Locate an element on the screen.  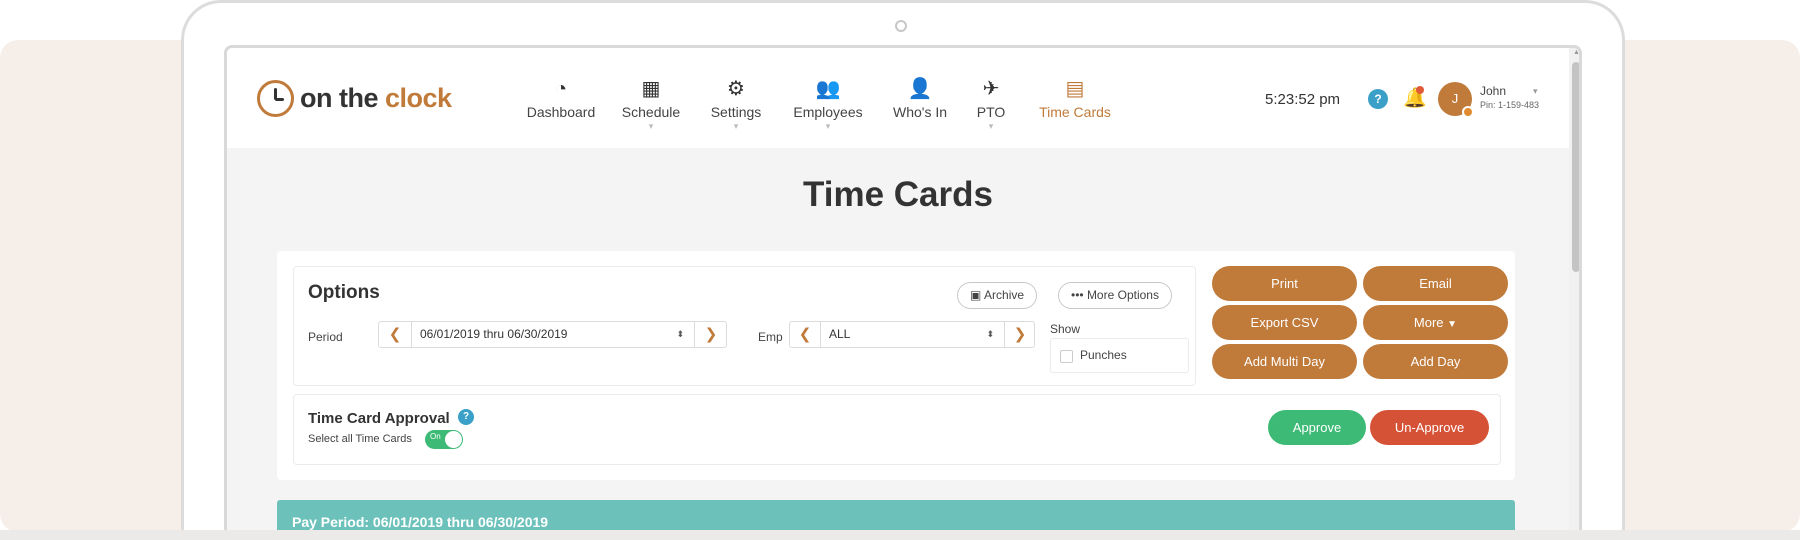
more-button: More ▼ is located at coordinates (1435, 322).